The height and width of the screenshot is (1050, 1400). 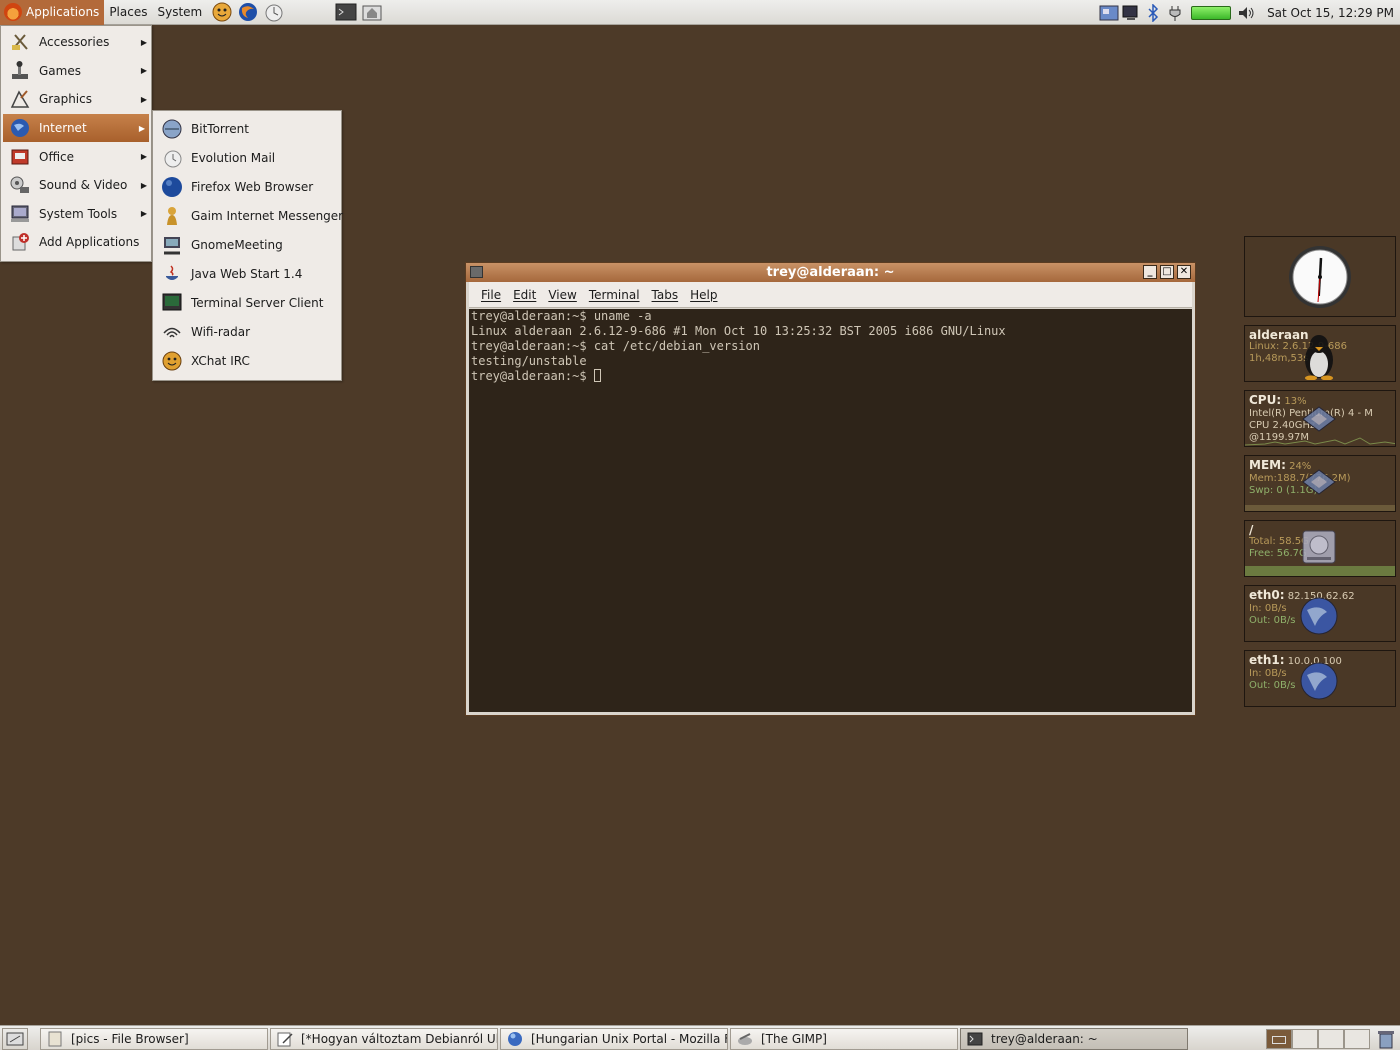 I want to click on text-editor-icon, so click(x=285, y=1039).